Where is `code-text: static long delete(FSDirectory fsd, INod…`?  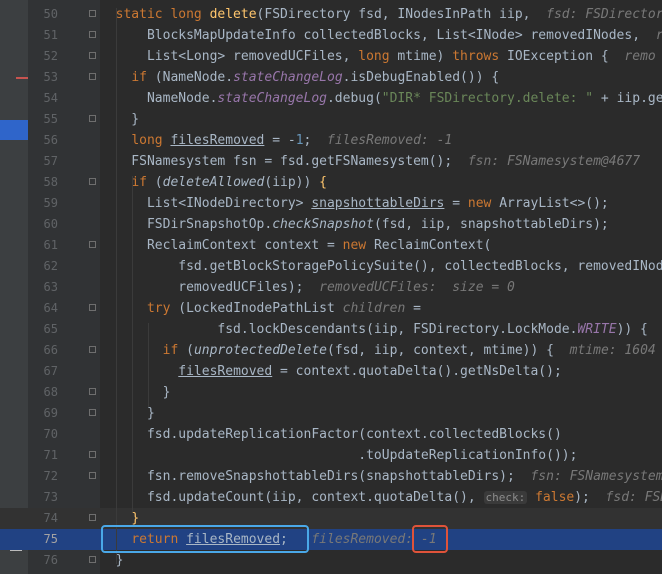
code-text: static long delete(FSDirectory fsd, INod… is located at coordinates (381, 14).